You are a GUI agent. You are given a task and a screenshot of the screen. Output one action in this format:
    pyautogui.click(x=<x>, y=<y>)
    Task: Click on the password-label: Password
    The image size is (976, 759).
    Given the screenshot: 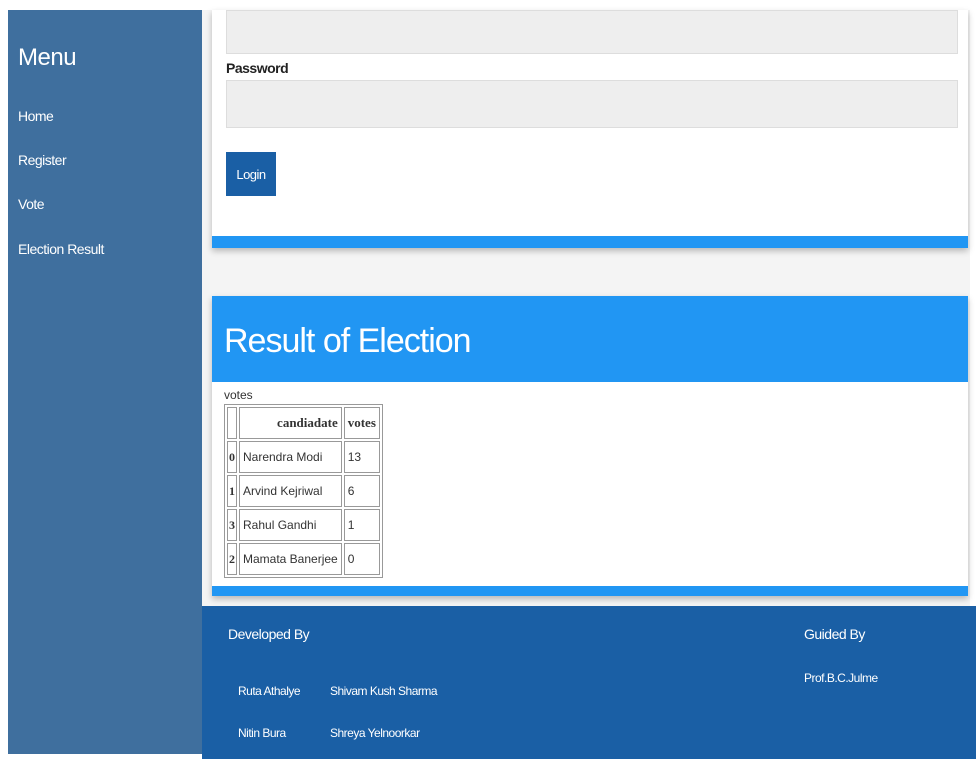 What is the action you would take?
    pyautogui.click(x=257, y=68)
    